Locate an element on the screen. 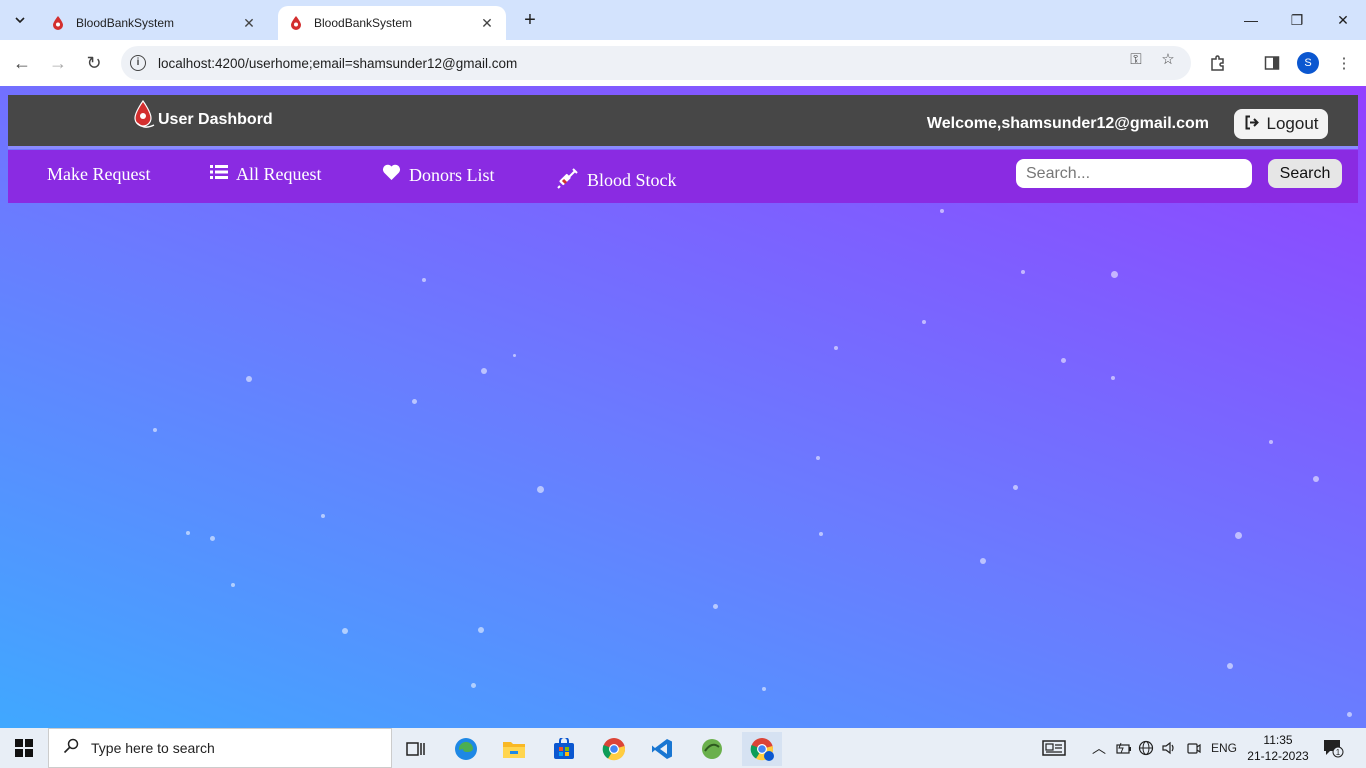  nav-make-request-label: Make Request is located at coordinates (99, 174).